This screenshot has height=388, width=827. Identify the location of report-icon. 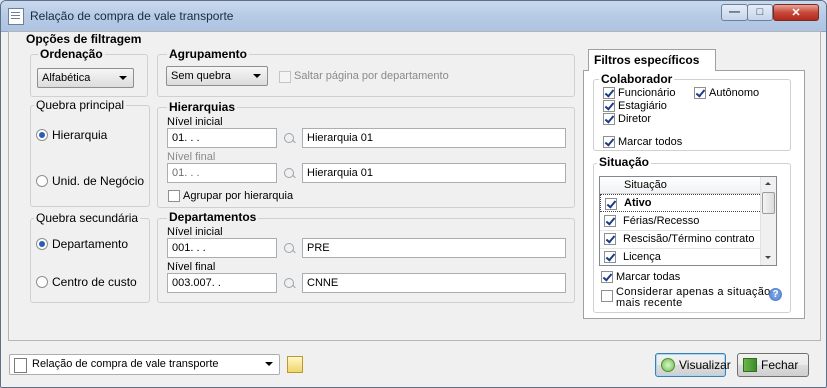
(20, 365).